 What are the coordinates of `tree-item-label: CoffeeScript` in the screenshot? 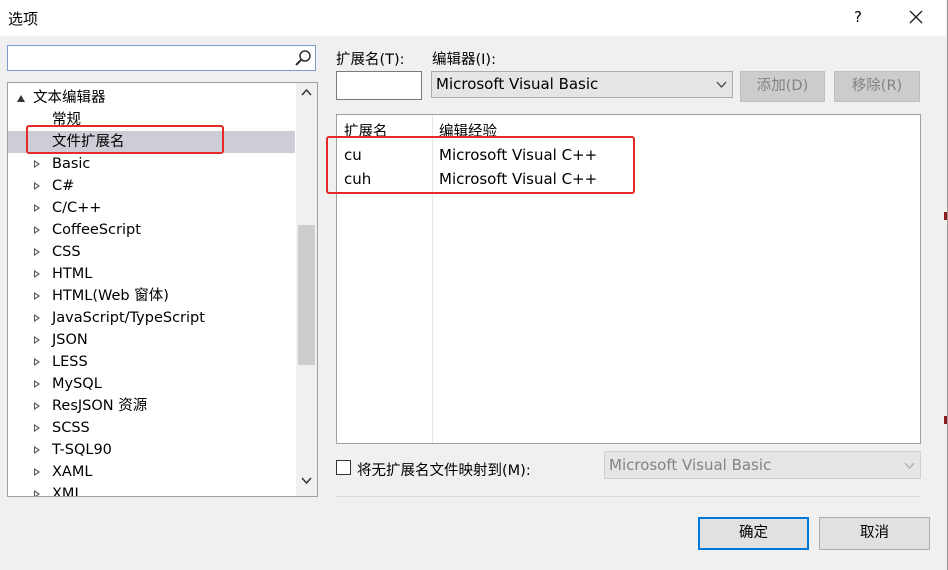 It's located at (96, 230).